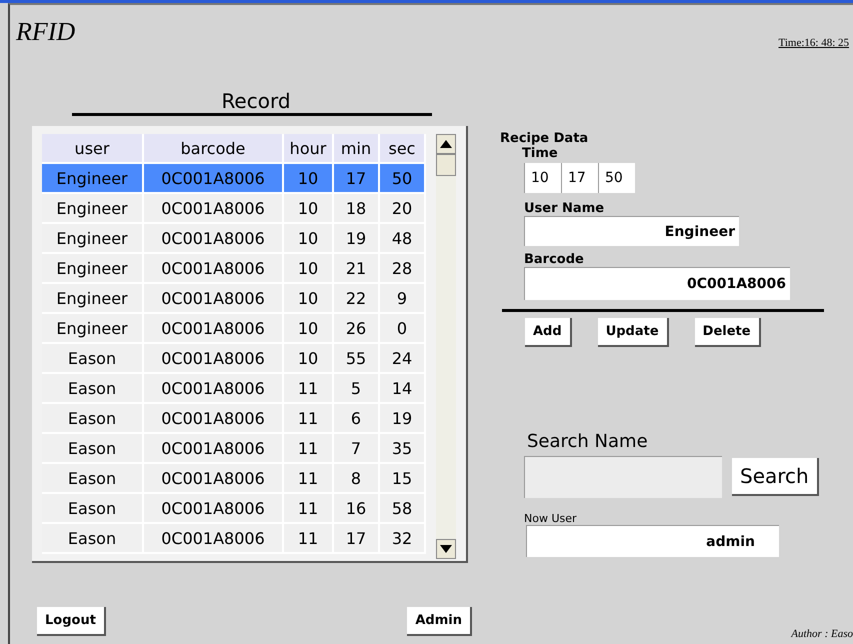 This screenshot has height=644, width=853. Describe the element at coordinates (446, 549) in the screenshot. I see `scroll-down-icon` at that location.